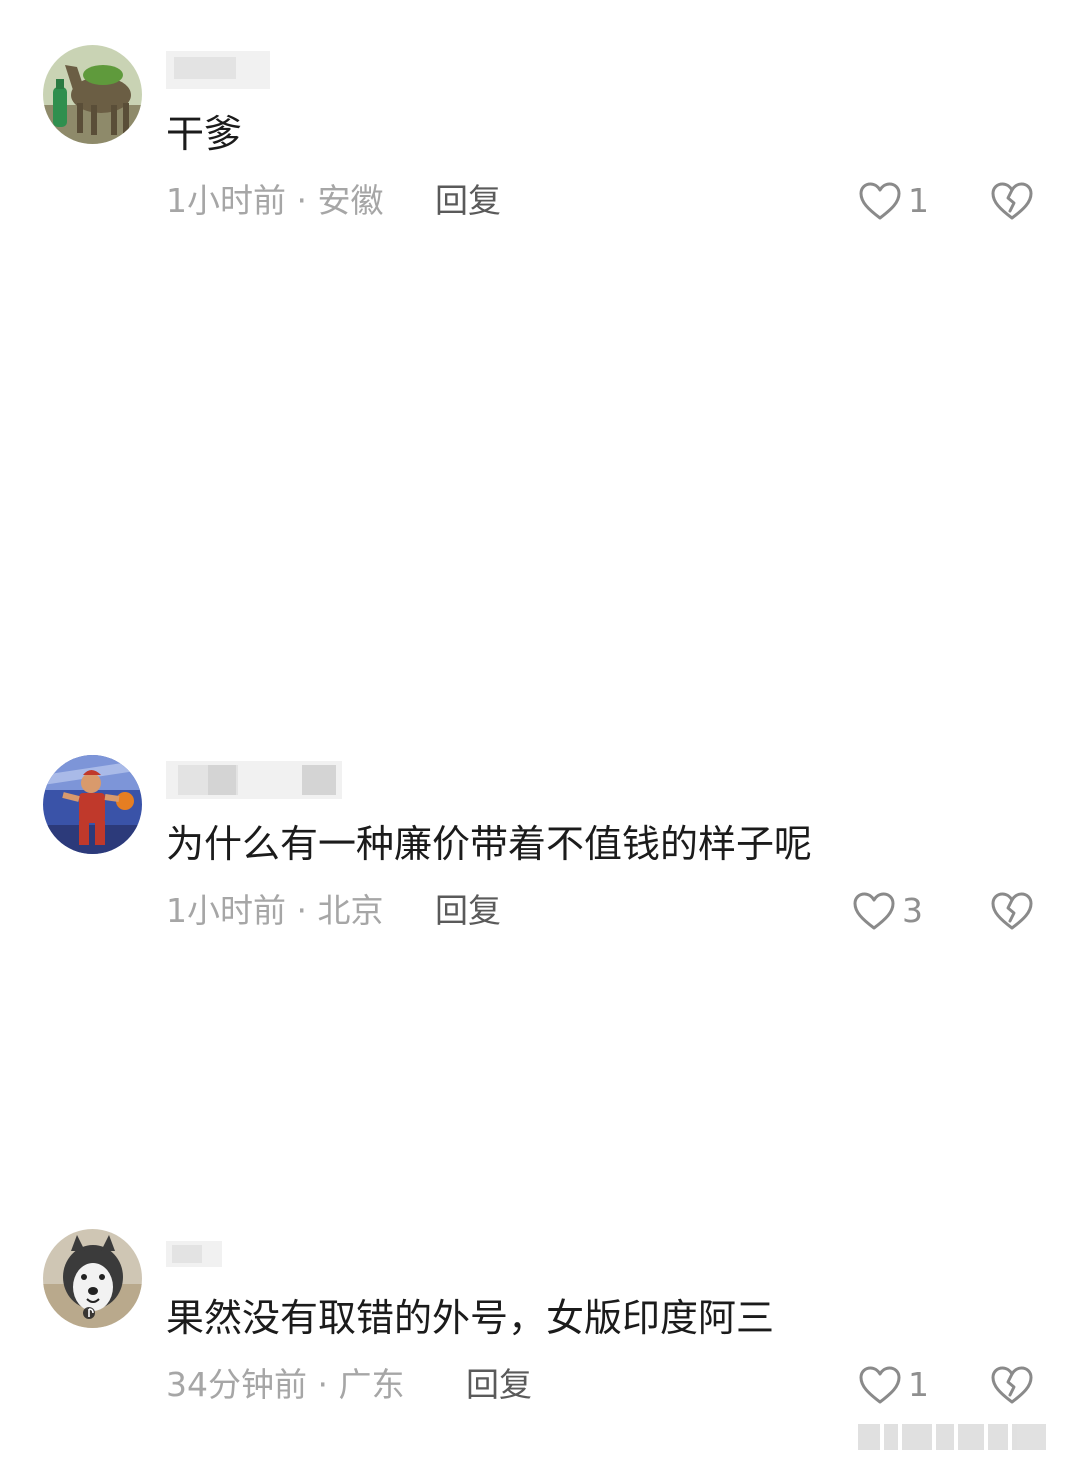  Describe the element at coordinates (350, 910) in the screenshot. I see `comment-location: 北京` at that location.